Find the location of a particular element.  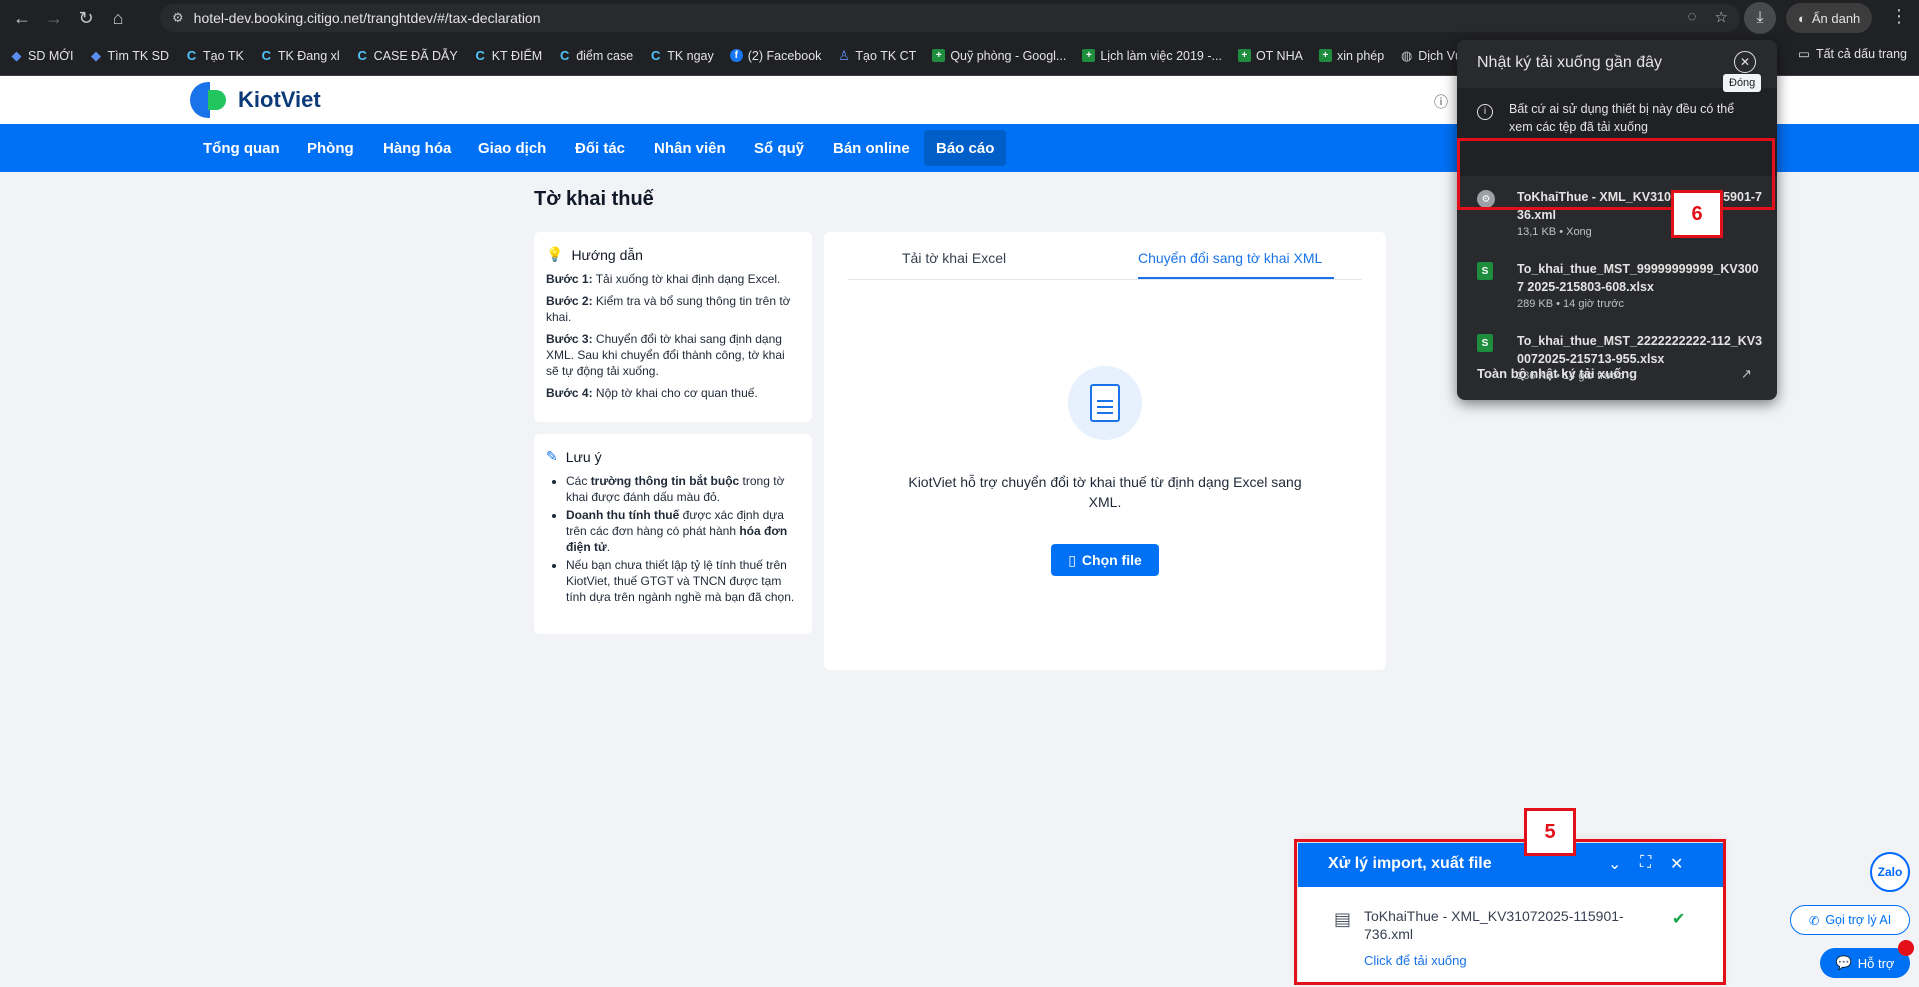

open-external-icon: ↗ is located at coordinates (1746, 374).